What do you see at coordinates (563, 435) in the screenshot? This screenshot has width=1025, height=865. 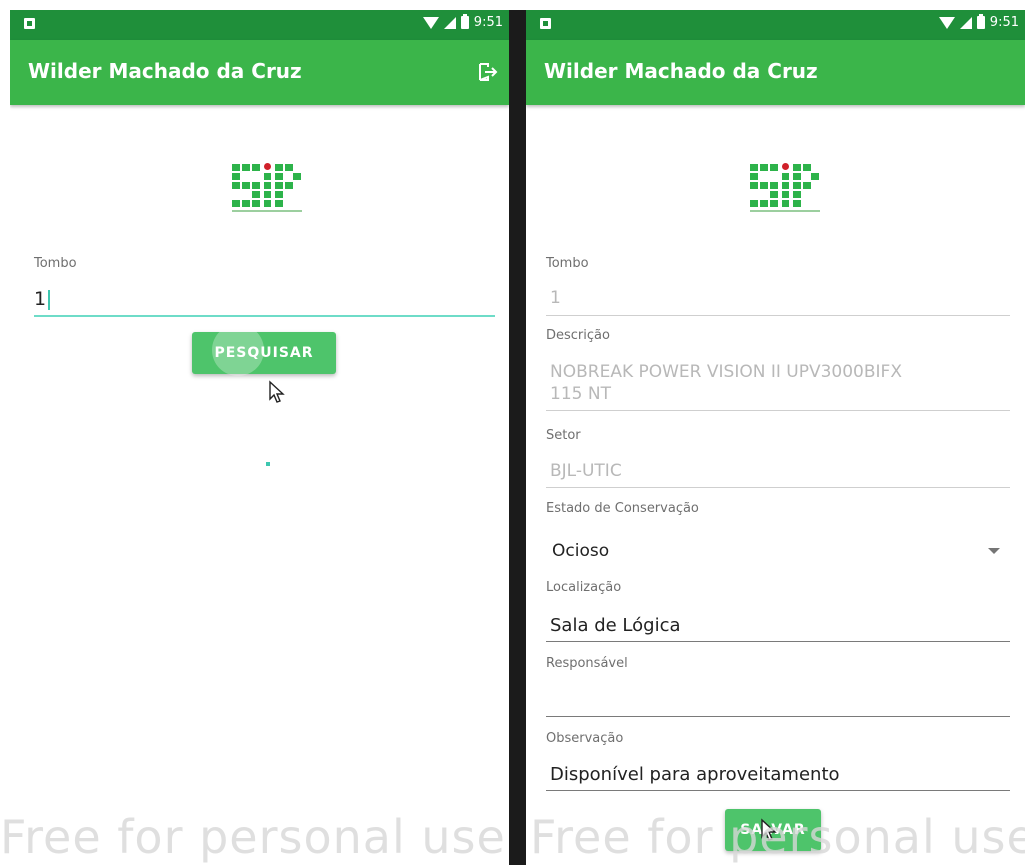 I see `setor-label: Setor` at bounding box center [563, 435].